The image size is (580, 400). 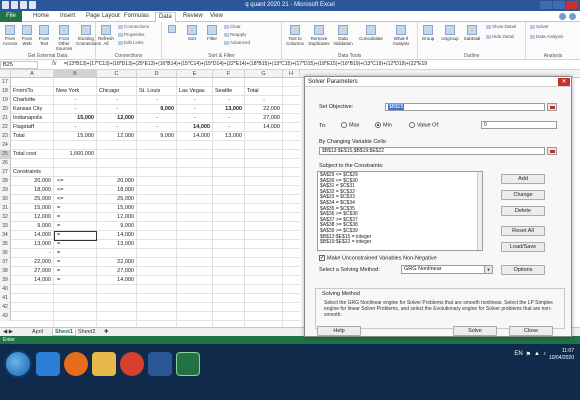 I want to click on sheet-row: 26, so click(x=150, y=163).